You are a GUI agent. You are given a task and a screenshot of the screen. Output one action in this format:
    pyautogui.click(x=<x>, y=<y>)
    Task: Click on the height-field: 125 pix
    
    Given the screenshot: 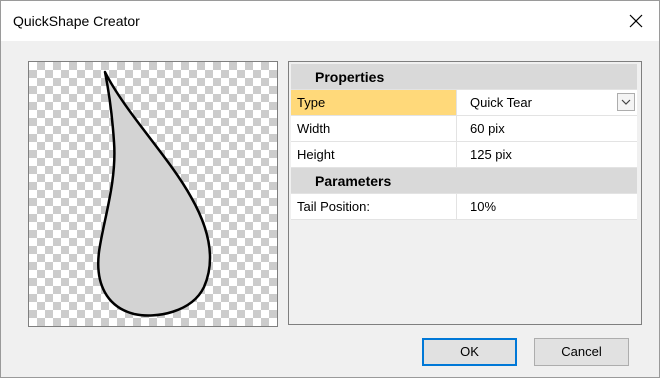 What is the action you would take?
    pyautogui.click(x=547, y=154)
    